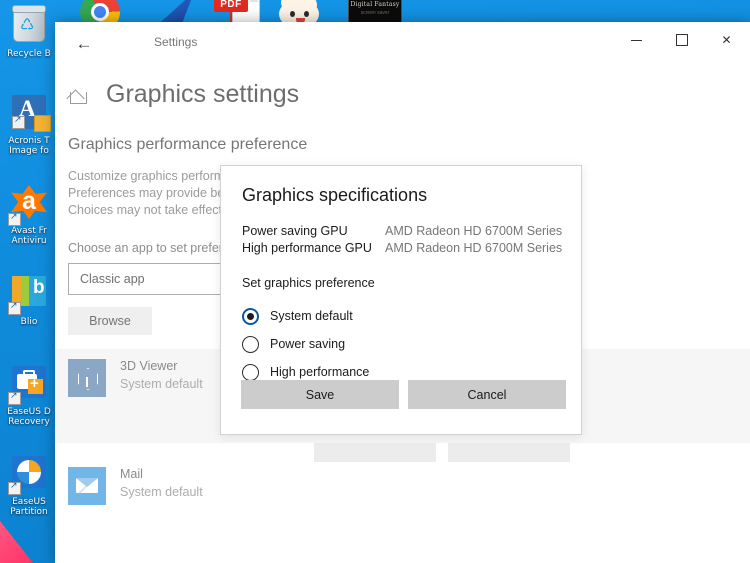  I want to click on desktop-icon-recycle-bin: Recycle B, so click(29, 31).